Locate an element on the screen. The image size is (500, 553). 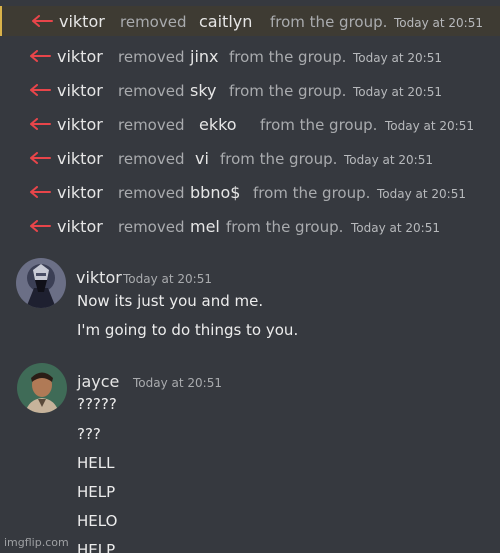
target-name: sky is located at coordinates (203, 90).